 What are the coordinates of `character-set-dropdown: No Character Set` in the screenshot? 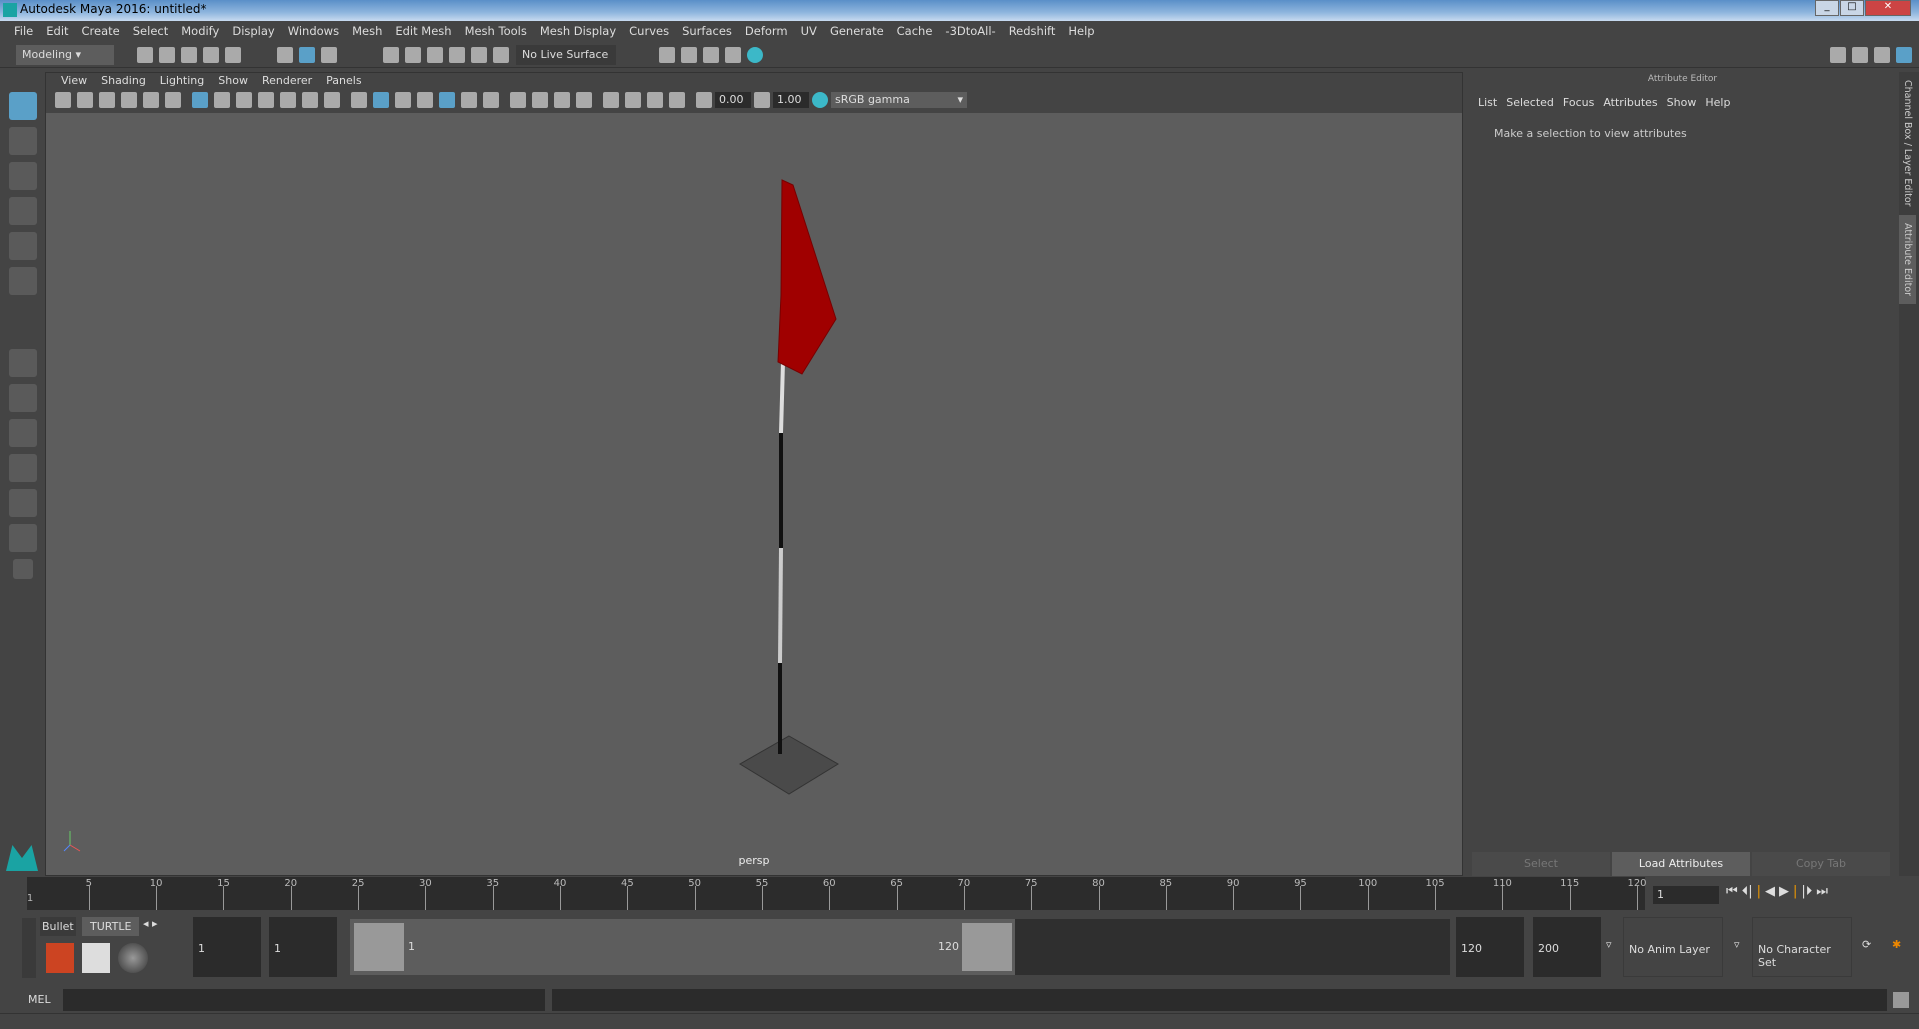 It's located at (1802, 947).